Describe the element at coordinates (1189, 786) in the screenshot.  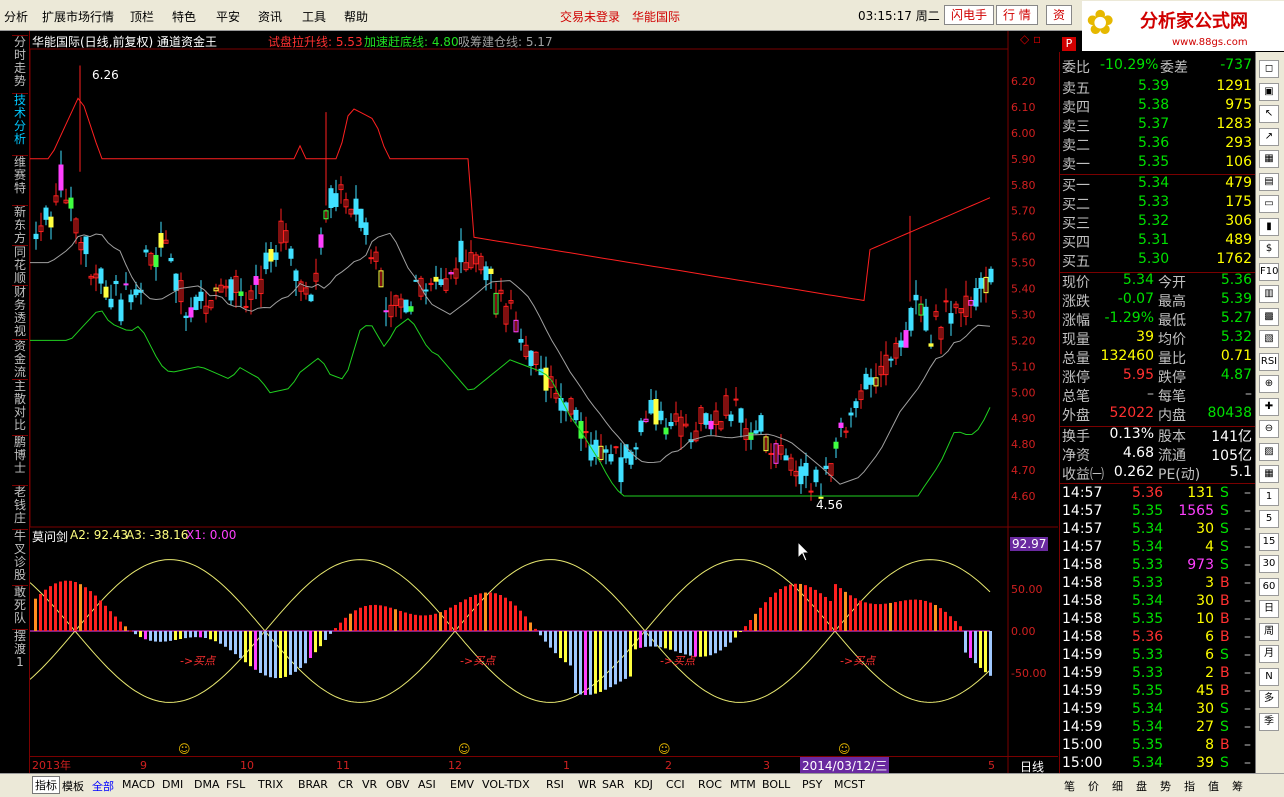
I see `quote-tab-5: 指` at that location.